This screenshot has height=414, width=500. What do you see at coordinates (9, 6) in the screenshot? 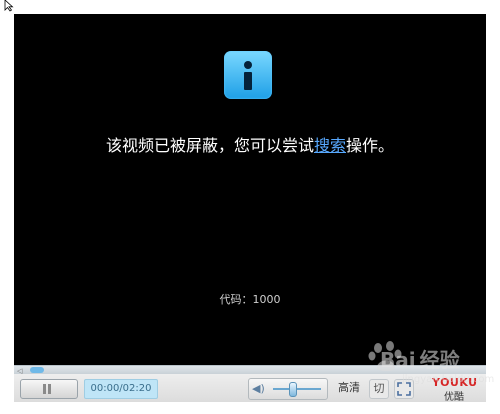
I see `mouse-cursor-icon` at bounding box center [9, 6].